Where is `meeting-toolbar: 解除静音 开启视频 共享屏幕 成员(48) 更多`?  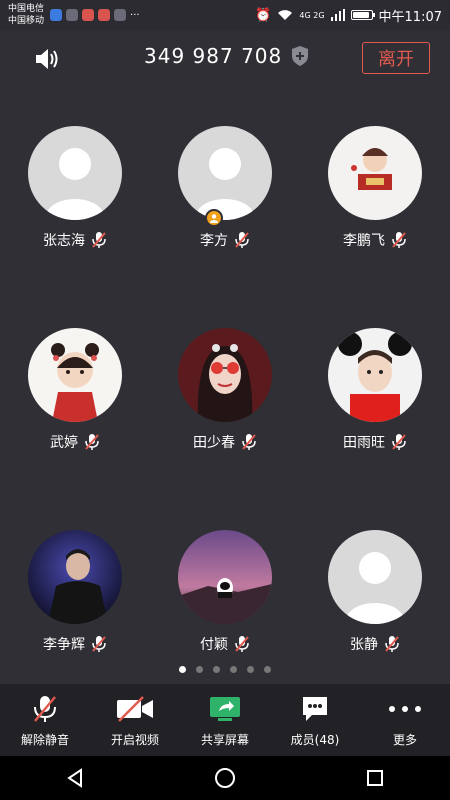 meeting-toolbar: 解除静音 开启视频 共享屏幕 成员(48) 更多 is located at coordinates (225, 720).